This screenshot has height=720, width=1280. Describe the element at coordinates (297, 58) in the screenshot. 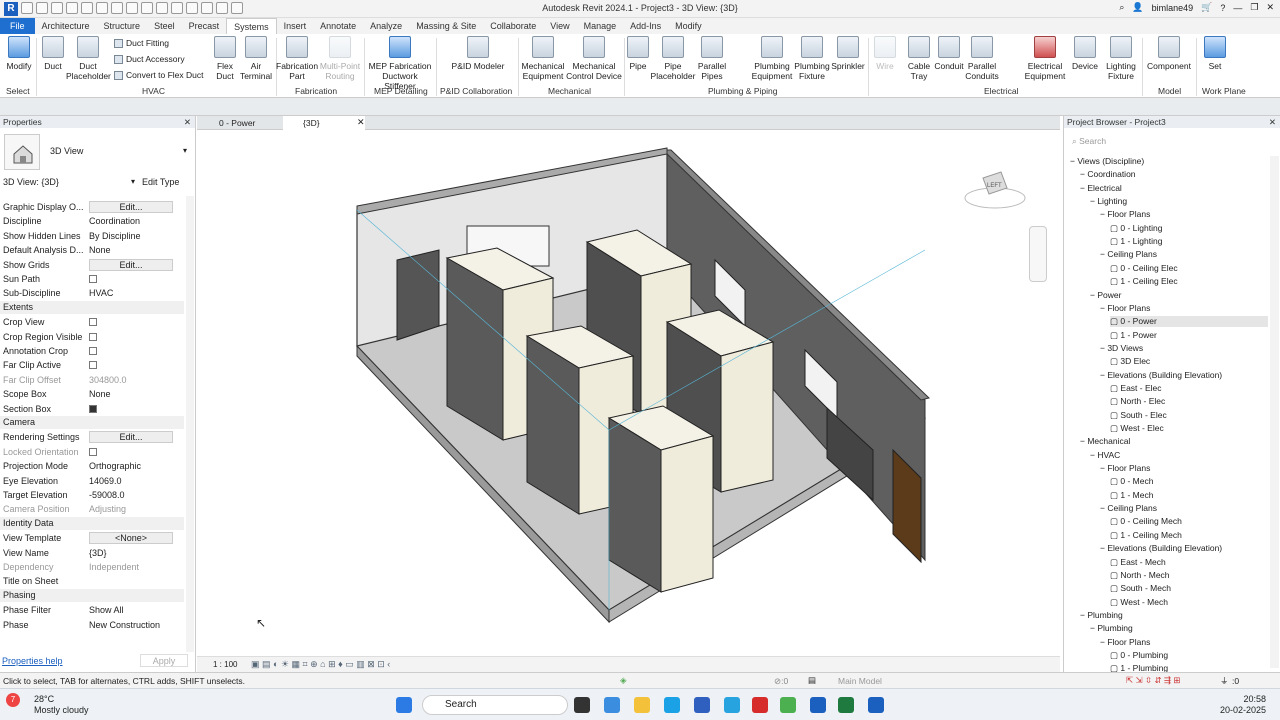

I see `fabrication-part-button: Fabrication Part` at that location.